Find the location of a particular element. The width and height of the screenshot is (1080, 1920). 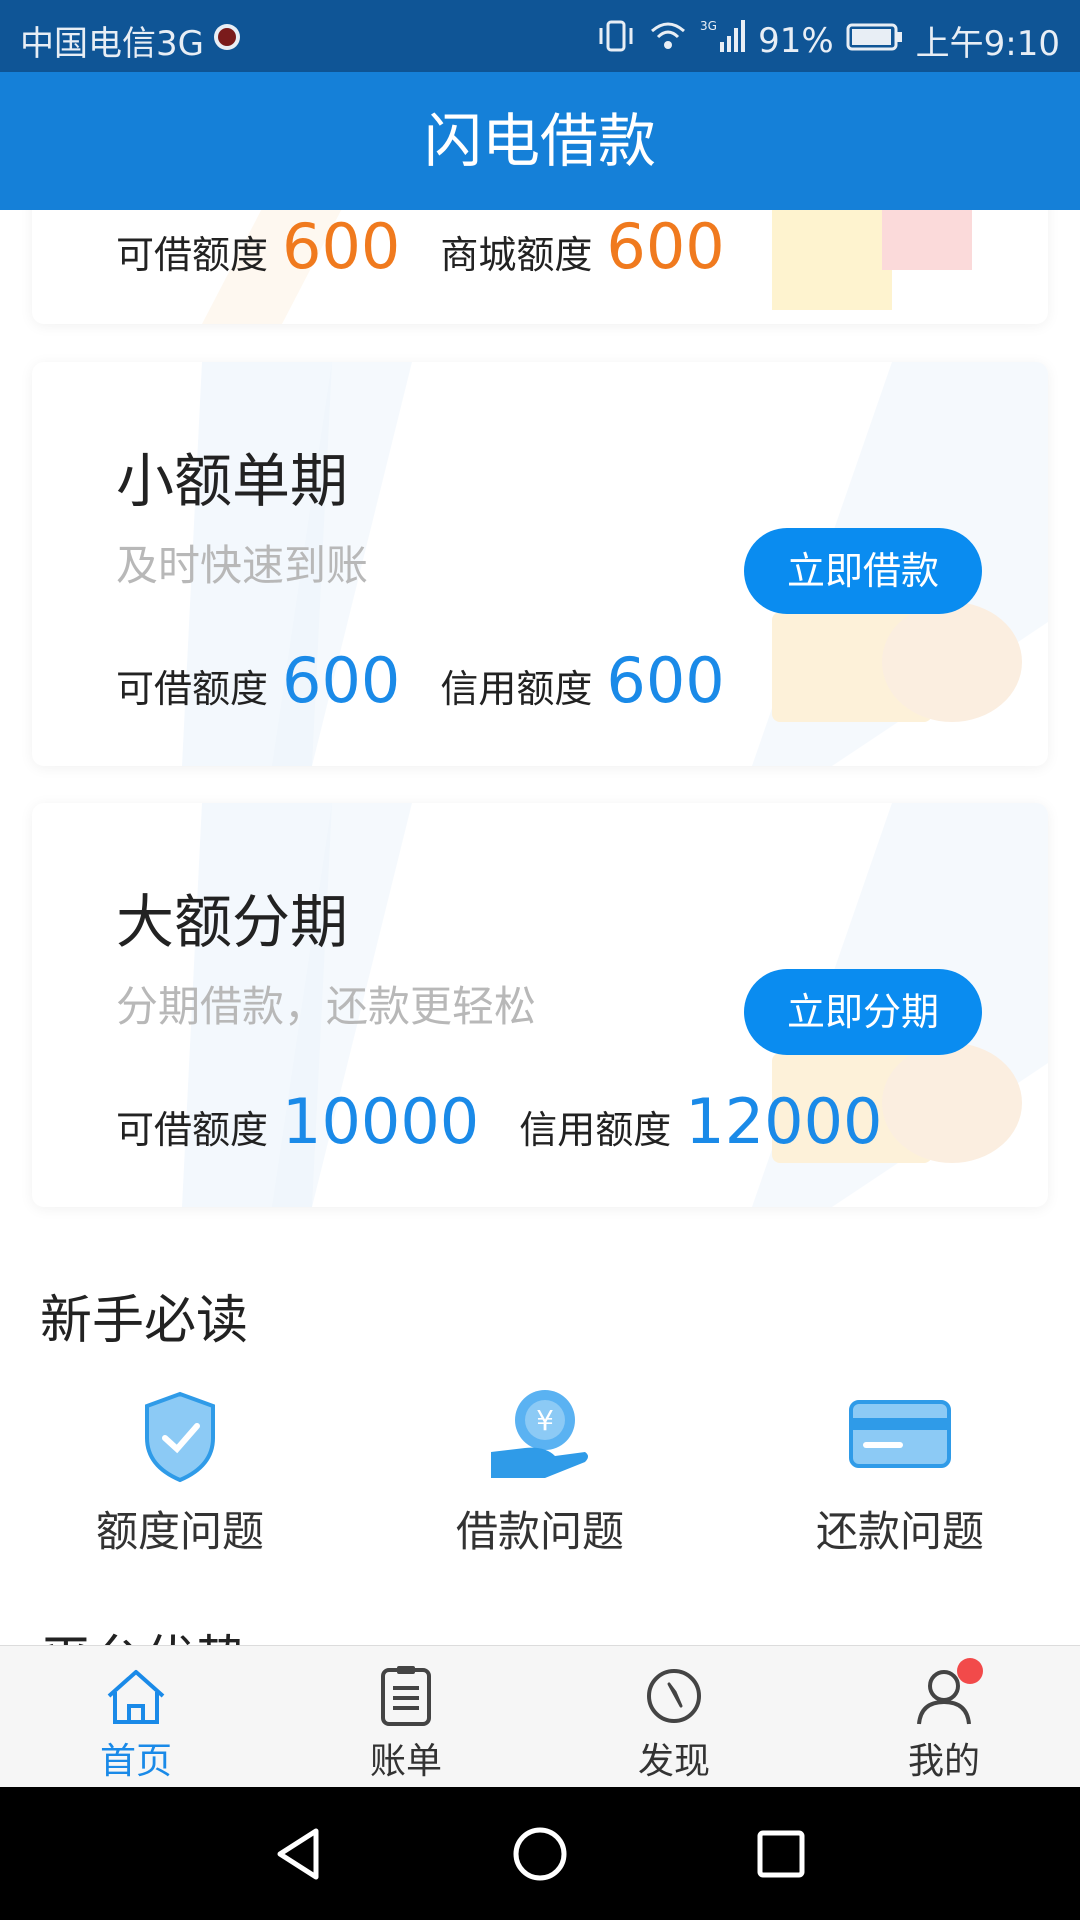

svg-text: 3G is located at coordinates (708, 26).